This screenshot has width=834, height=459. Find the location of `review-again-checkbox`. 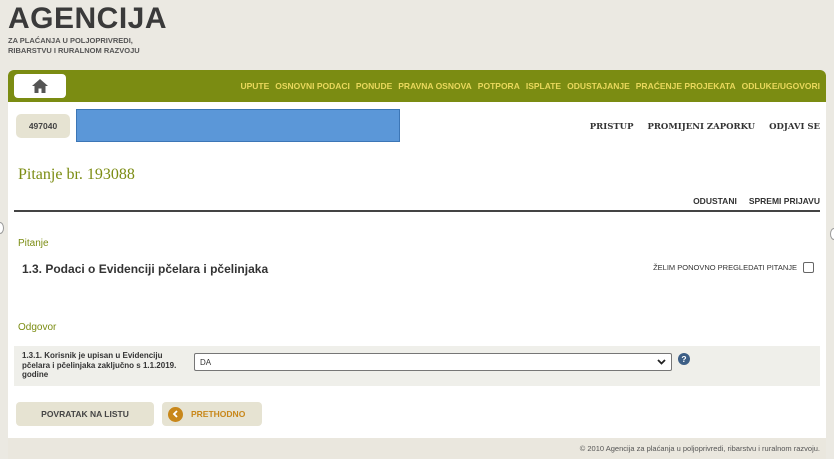

review-again-checkbox is located at coordinates (808, 267).